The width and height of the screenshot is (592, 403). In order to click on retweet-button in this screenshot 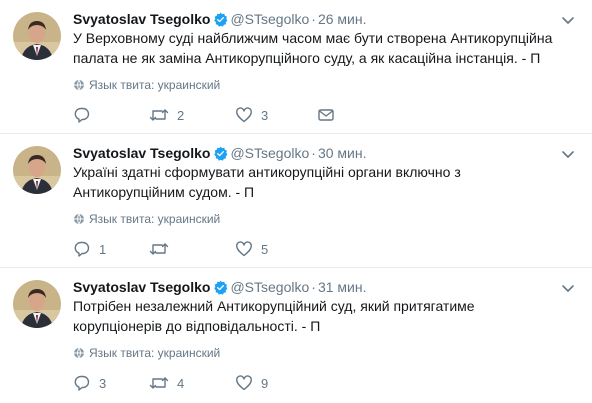, I will do `click(163, 250)`.